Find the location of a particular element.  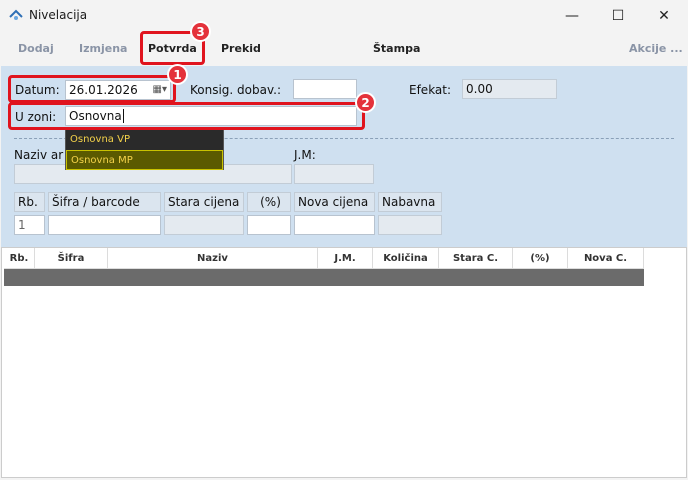

nova-cijena-field is located at coordinates (334, 225).